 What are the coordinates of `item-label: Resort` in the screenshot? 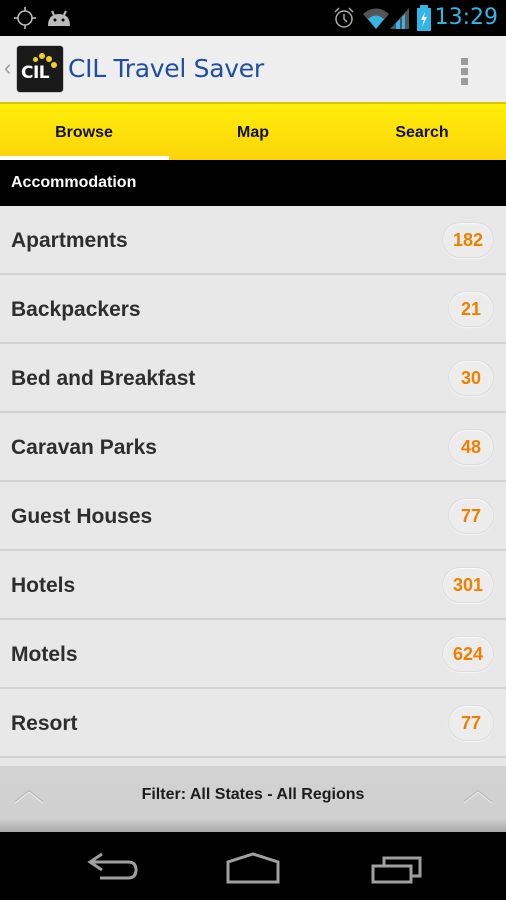 It's located at (44, 723).